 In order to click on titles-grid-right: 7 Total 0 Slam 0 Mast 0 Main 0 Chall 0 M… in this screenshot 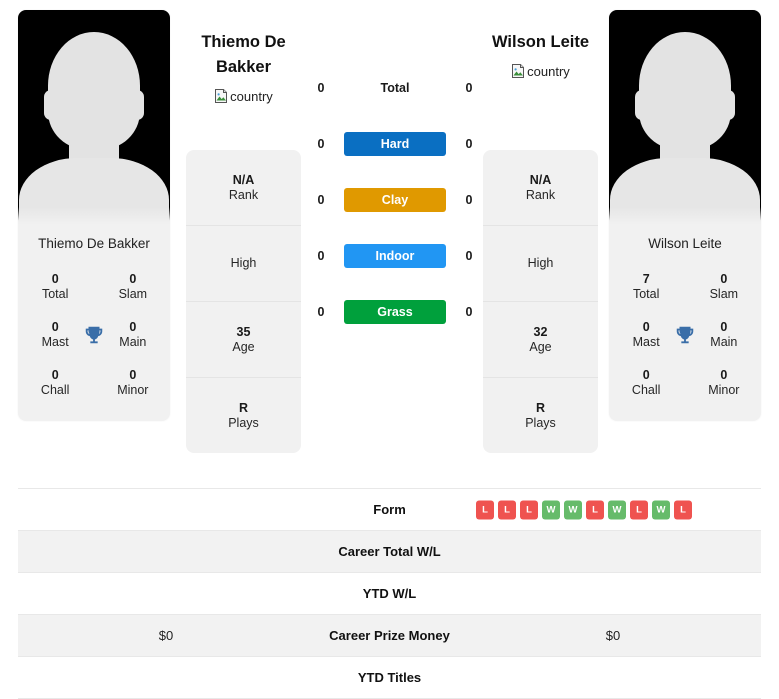, I will do `click(685, 341)`.